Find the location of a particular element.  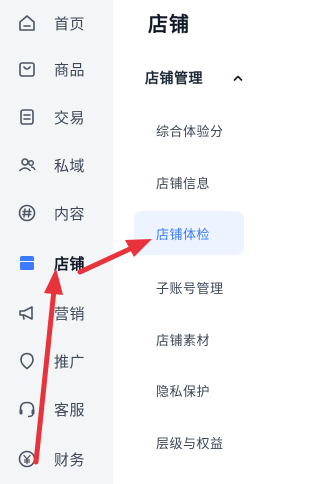

nav-item-finance: 财务 is located at coordinates (56, 459).